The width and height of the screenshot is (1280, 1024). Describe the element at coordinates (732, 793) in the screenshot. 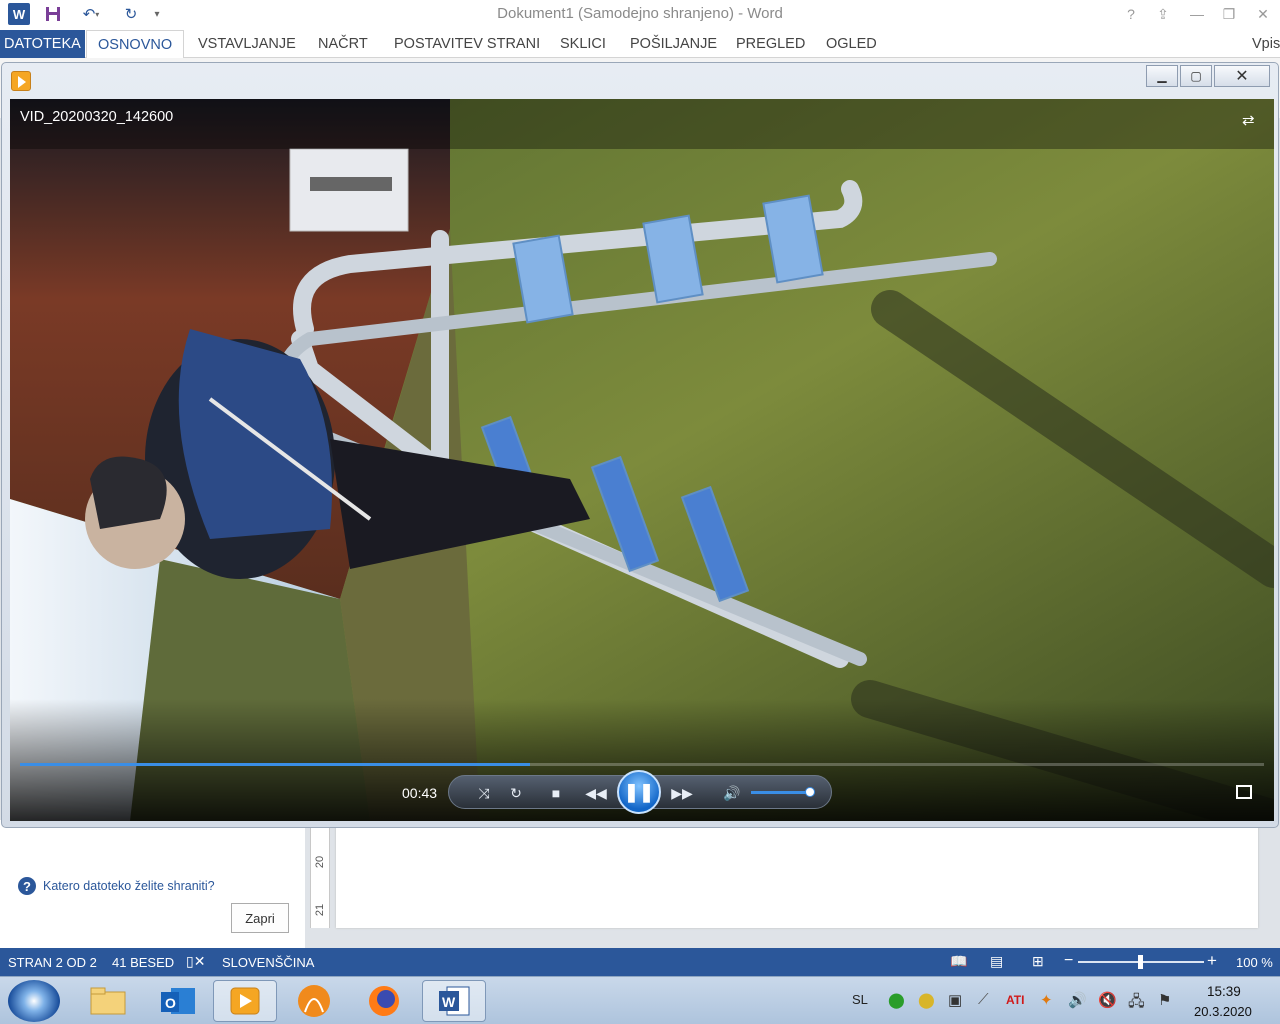

I see `volume-icon: 🔊` at that location.